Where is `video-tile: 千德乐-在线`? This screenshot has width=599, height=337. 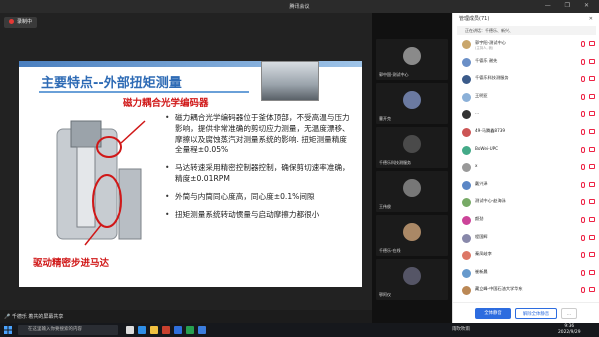 video-tile: 千德乐-在线 is located at coordinates (412, 235).